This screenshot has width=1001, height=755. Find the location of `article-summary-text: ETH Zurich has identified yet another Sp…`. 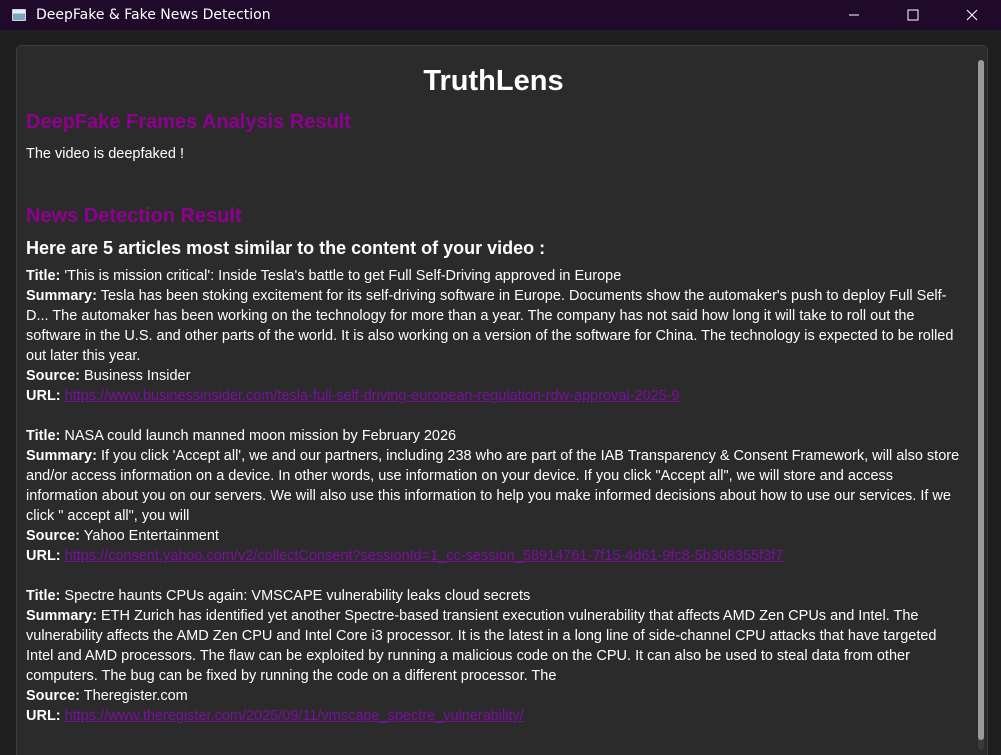

article-summary-text: ETH Zurich has identified yet another Sp… is located at coordinates (481, 646).